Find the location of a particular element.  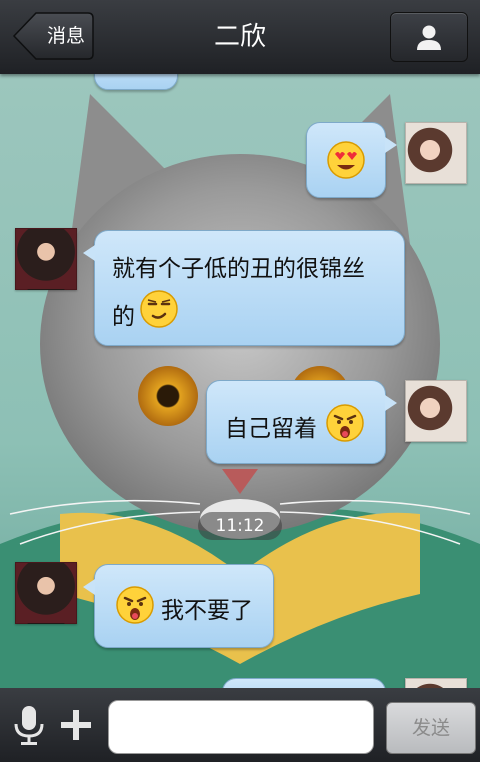

plus-icon is located at coordinates (76, 725).